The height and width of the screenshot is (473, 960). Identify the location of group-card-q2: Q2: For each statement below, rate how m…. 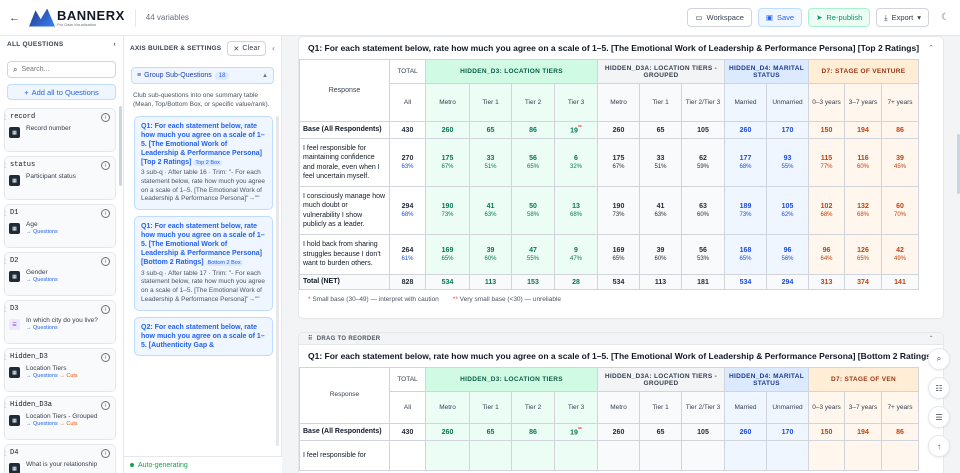
(203, 336).